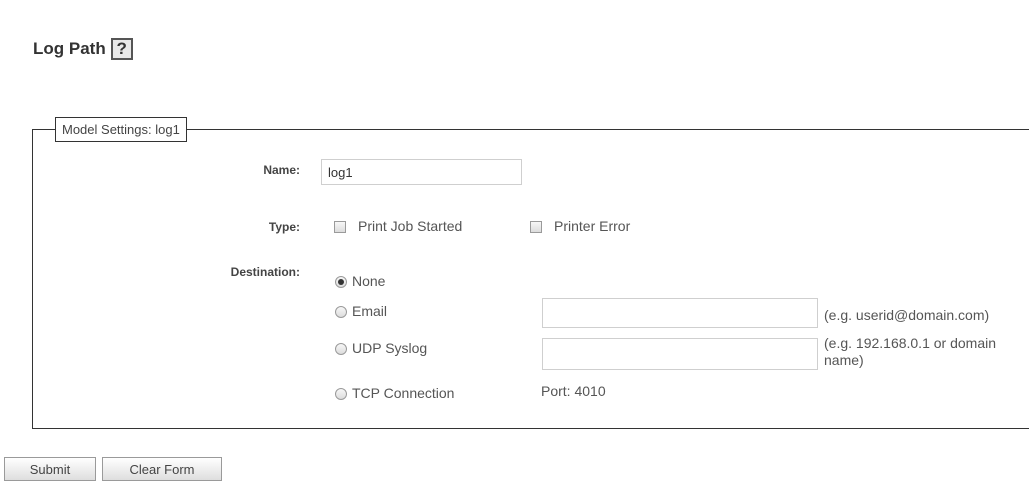  I want to click on destination-none-radio, so click(341, 282).